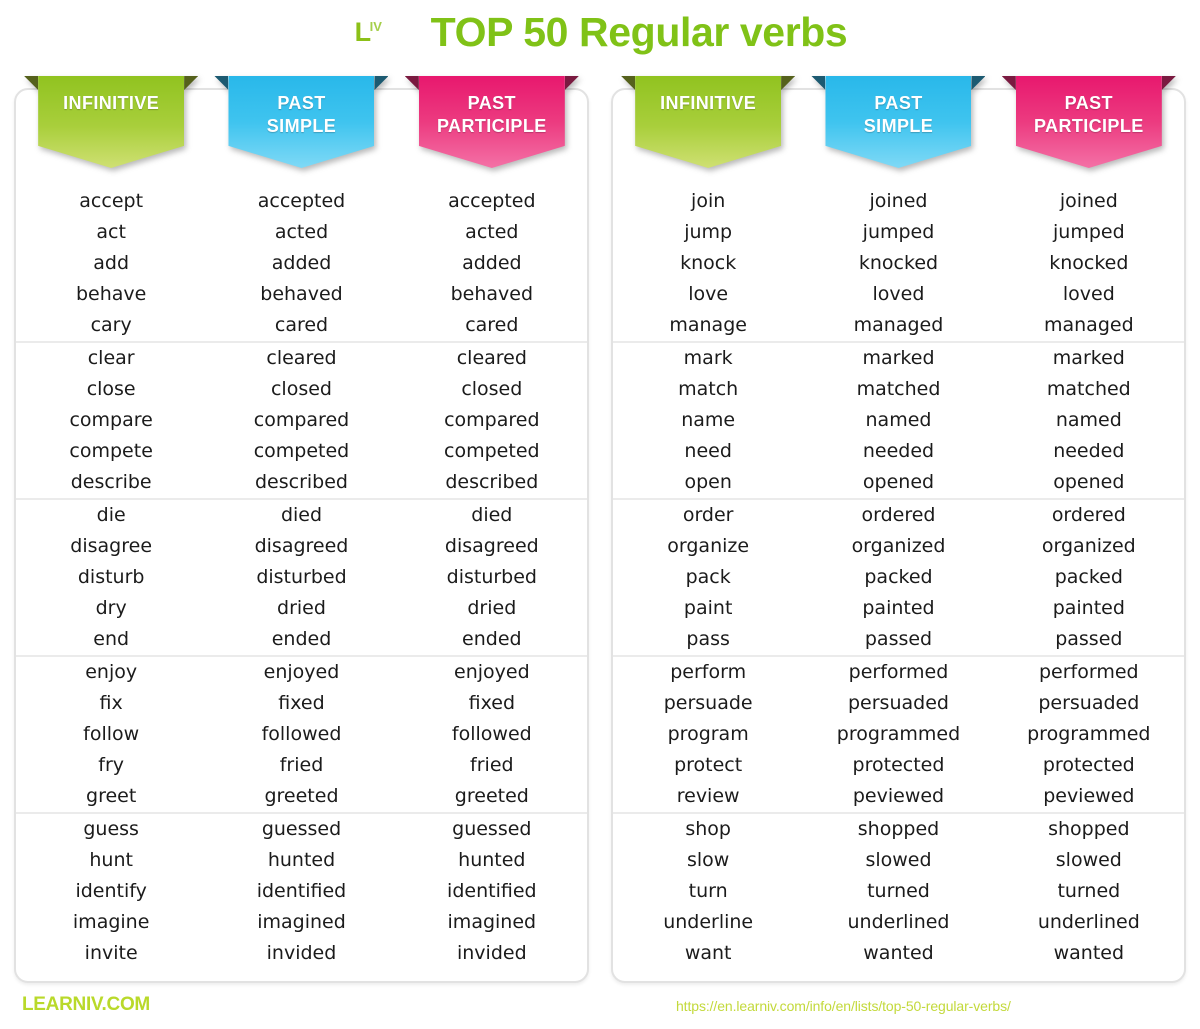 This screenshot has height=1029, width=1200. What do you see at coordinates (898, 796) in the screenshot?
I see `table-row: review peviewed peviewed` at bounding box center [898, 796].